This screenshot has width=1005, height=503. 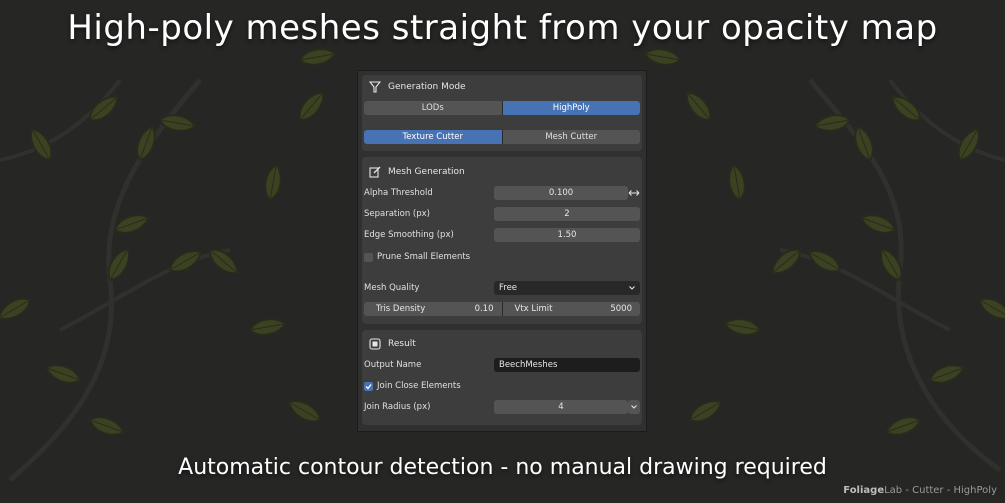 What do you see at coordinates (508, 288) in the screenshot?
I see `mesh-quality-value: Free` at bounding box center [508, 288].